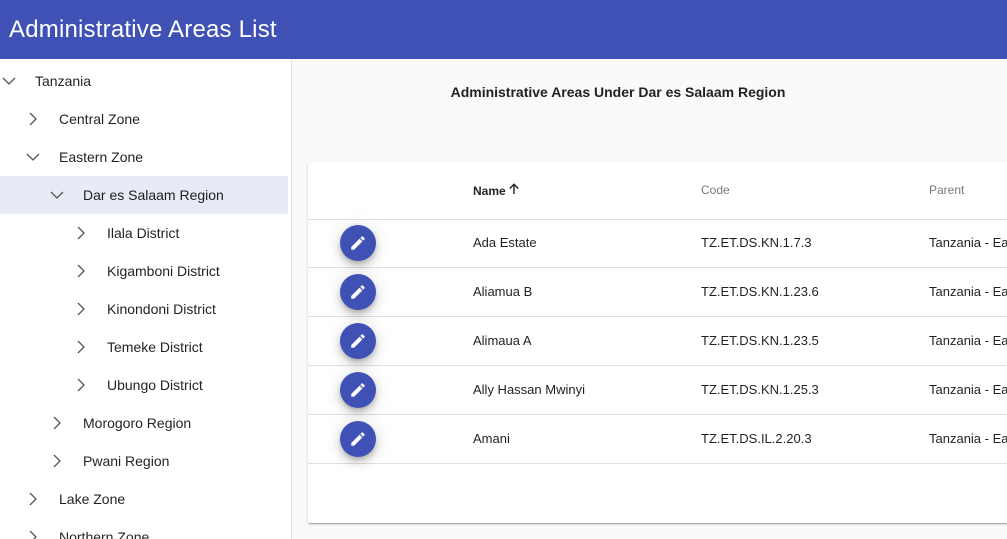 Image resolution: width=1007 pixels, height=539 pixels. I want to click on tree-node-label: Lake Zone, so click(92, 499).